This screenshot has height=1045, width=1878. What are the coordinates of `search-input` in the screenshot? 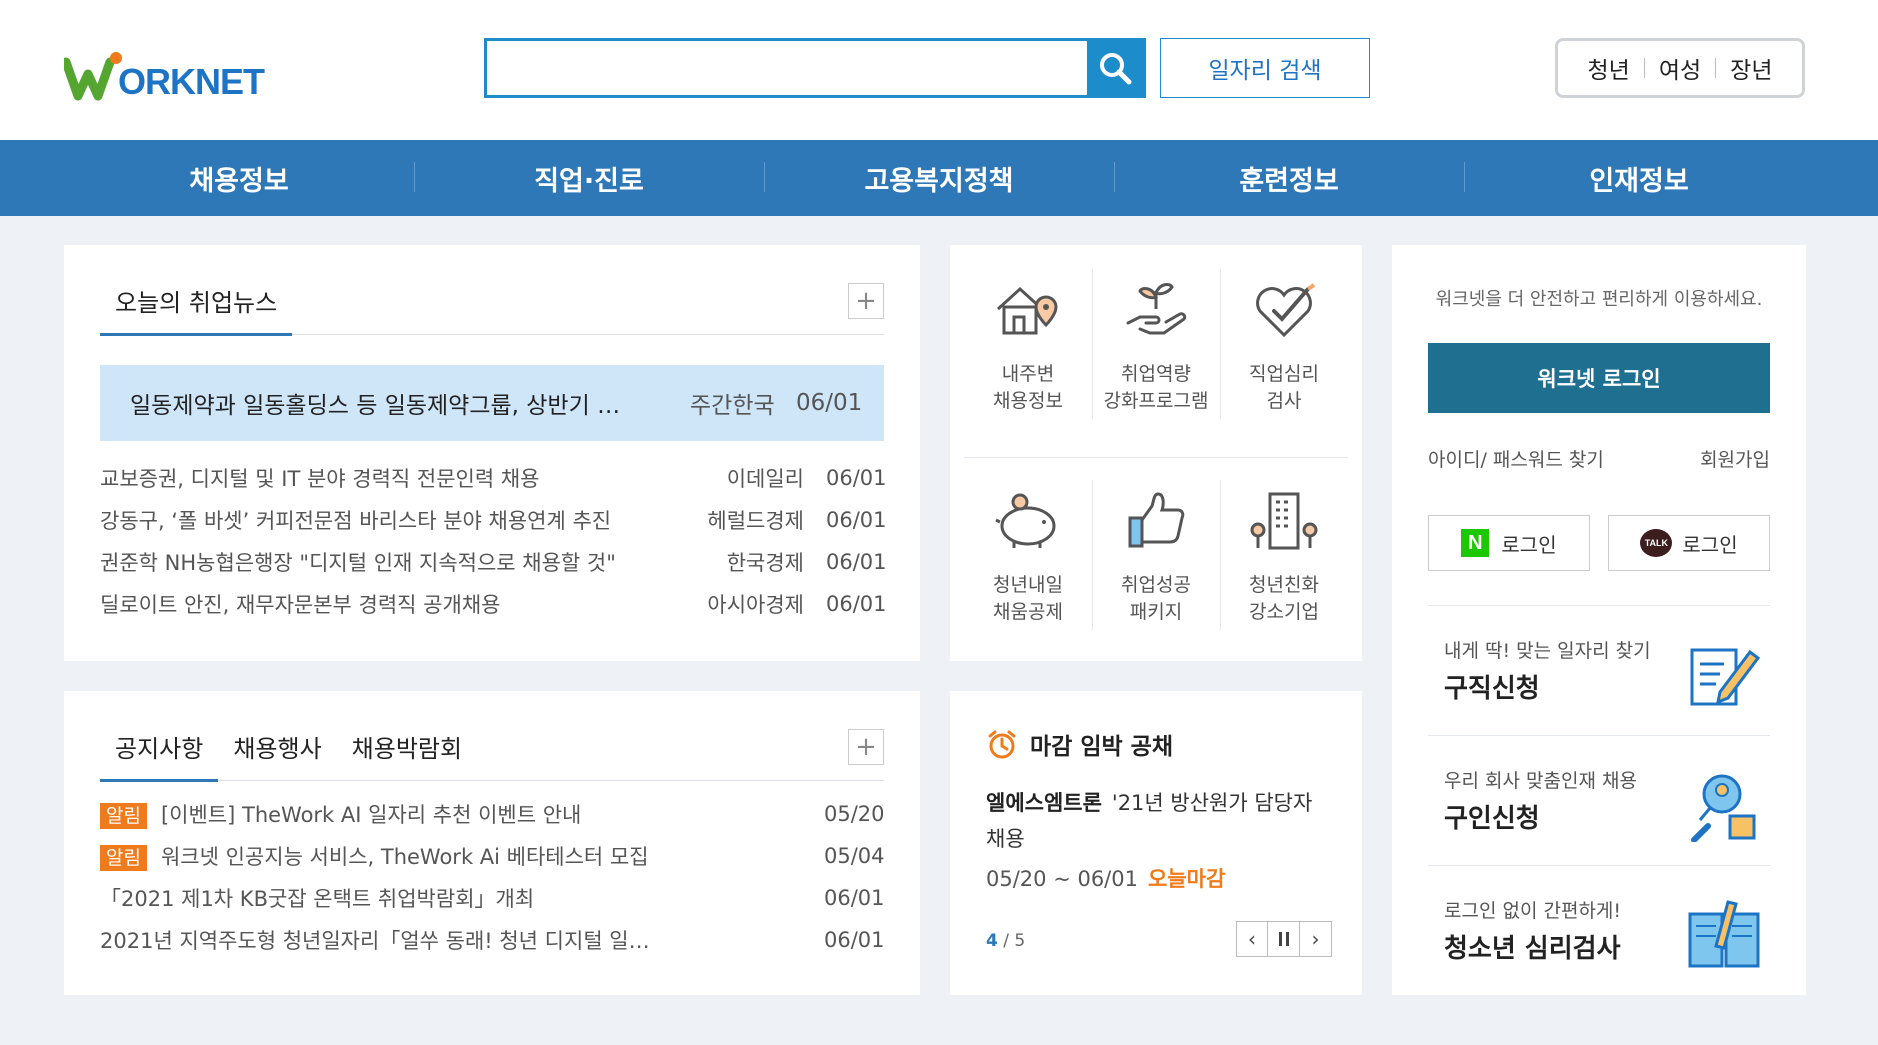 It's located at (772, 68).